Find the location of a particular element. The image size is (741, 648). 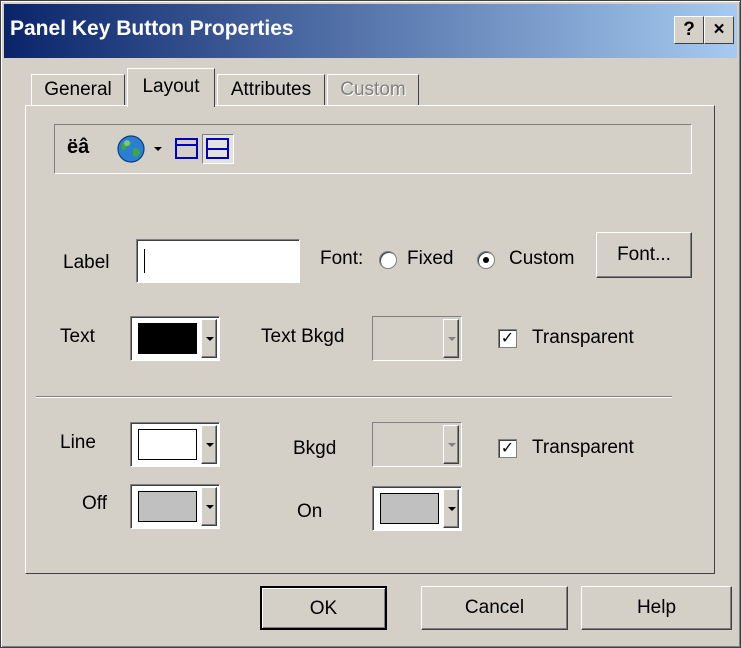

text-label: Text is located at coordinates (77, 336).